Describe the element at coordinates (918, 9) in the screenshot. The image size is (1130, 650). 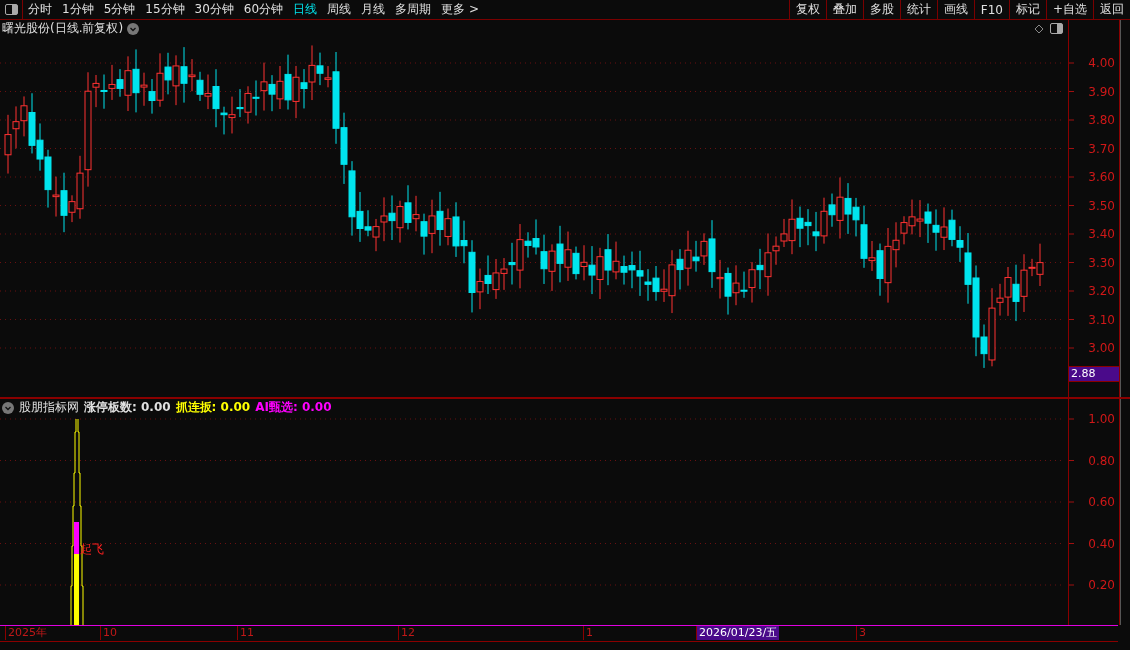
I see `toolbar-button: 统计` at that location.